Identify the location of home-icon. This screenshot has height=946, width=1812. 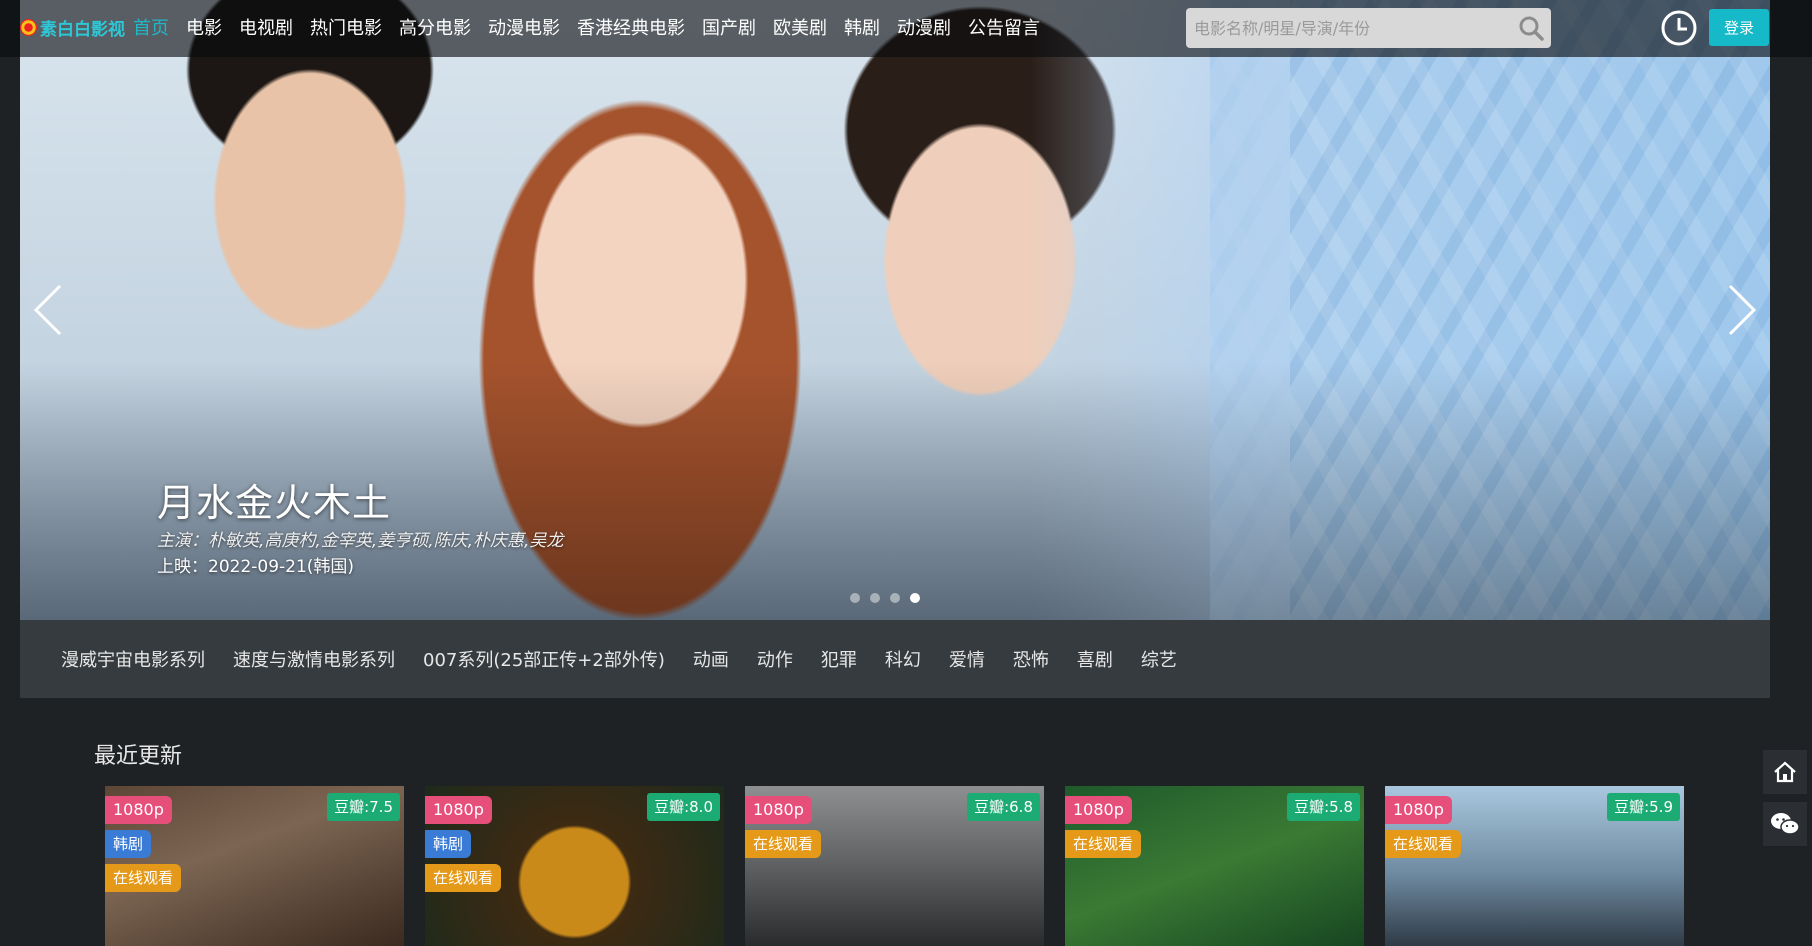
(1785, 772).